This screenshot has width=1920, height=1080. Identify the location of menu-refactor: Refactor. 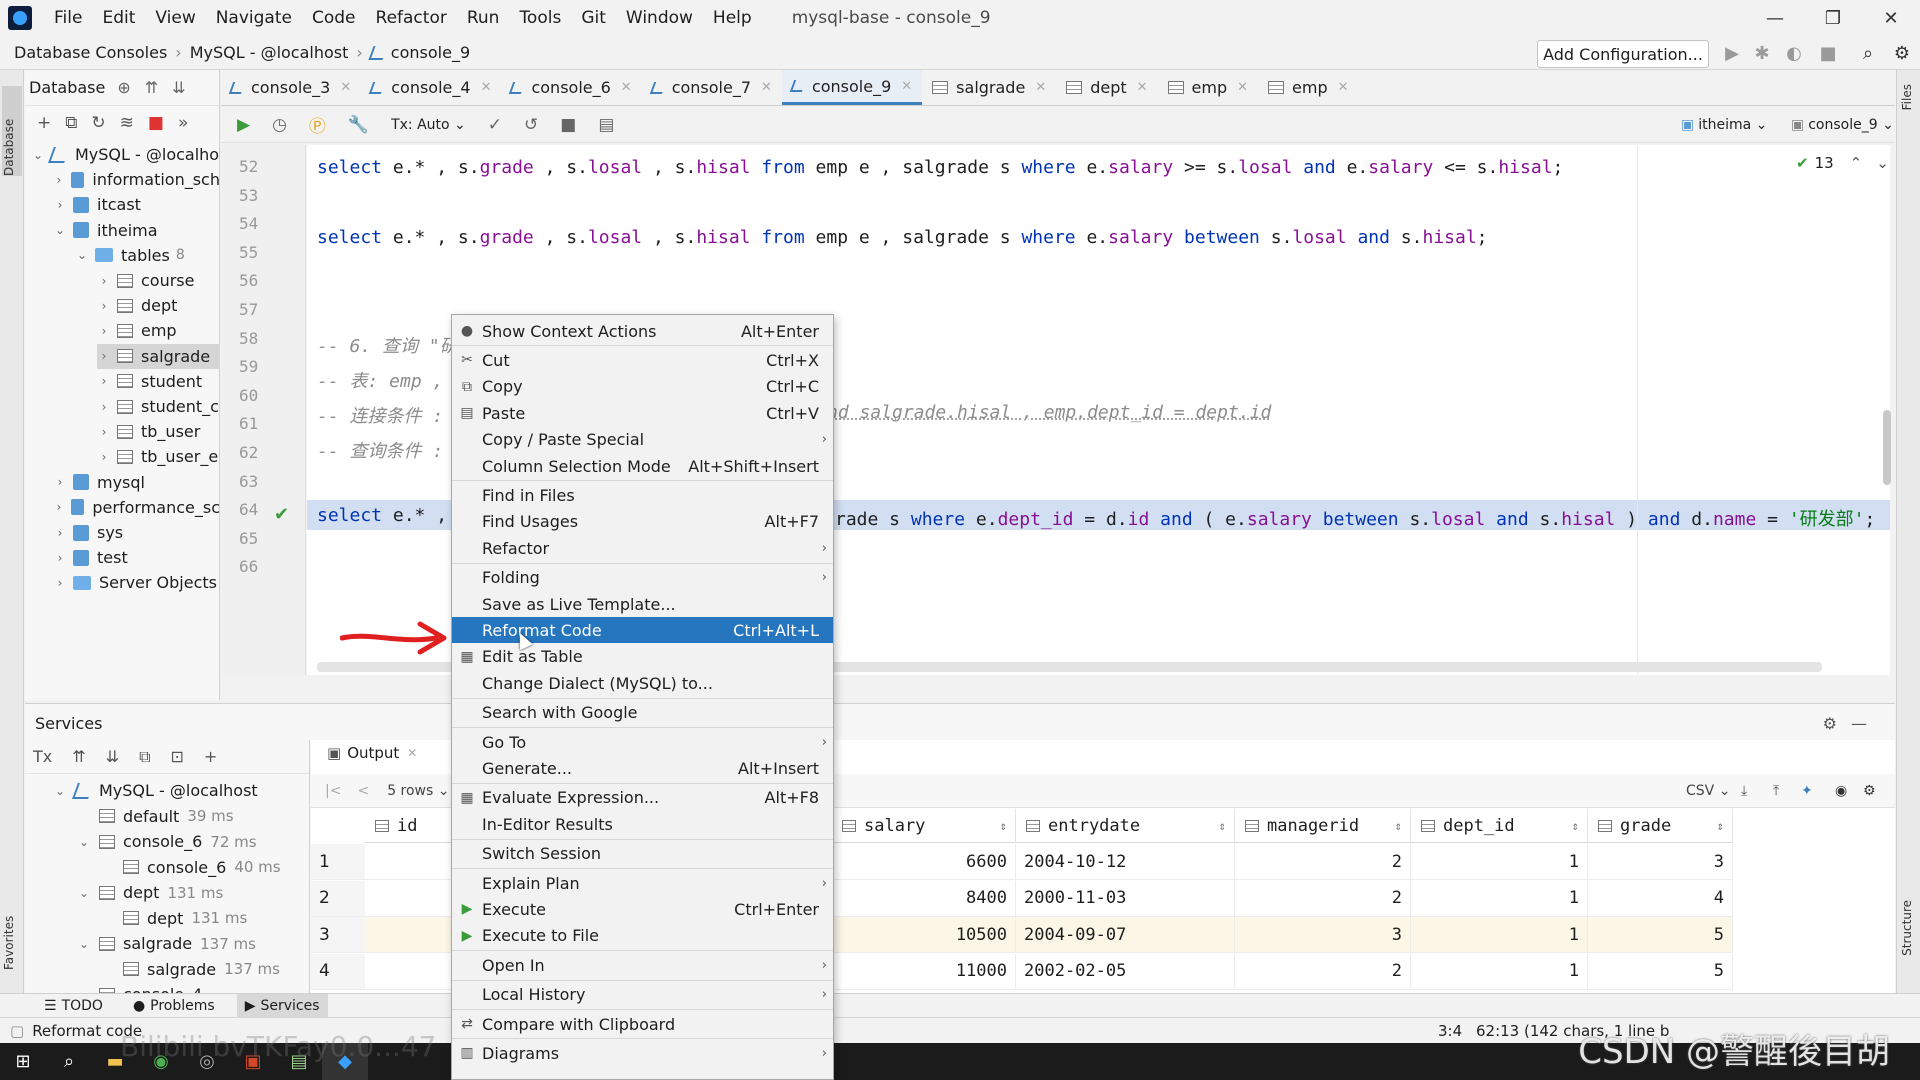
(411, 18).